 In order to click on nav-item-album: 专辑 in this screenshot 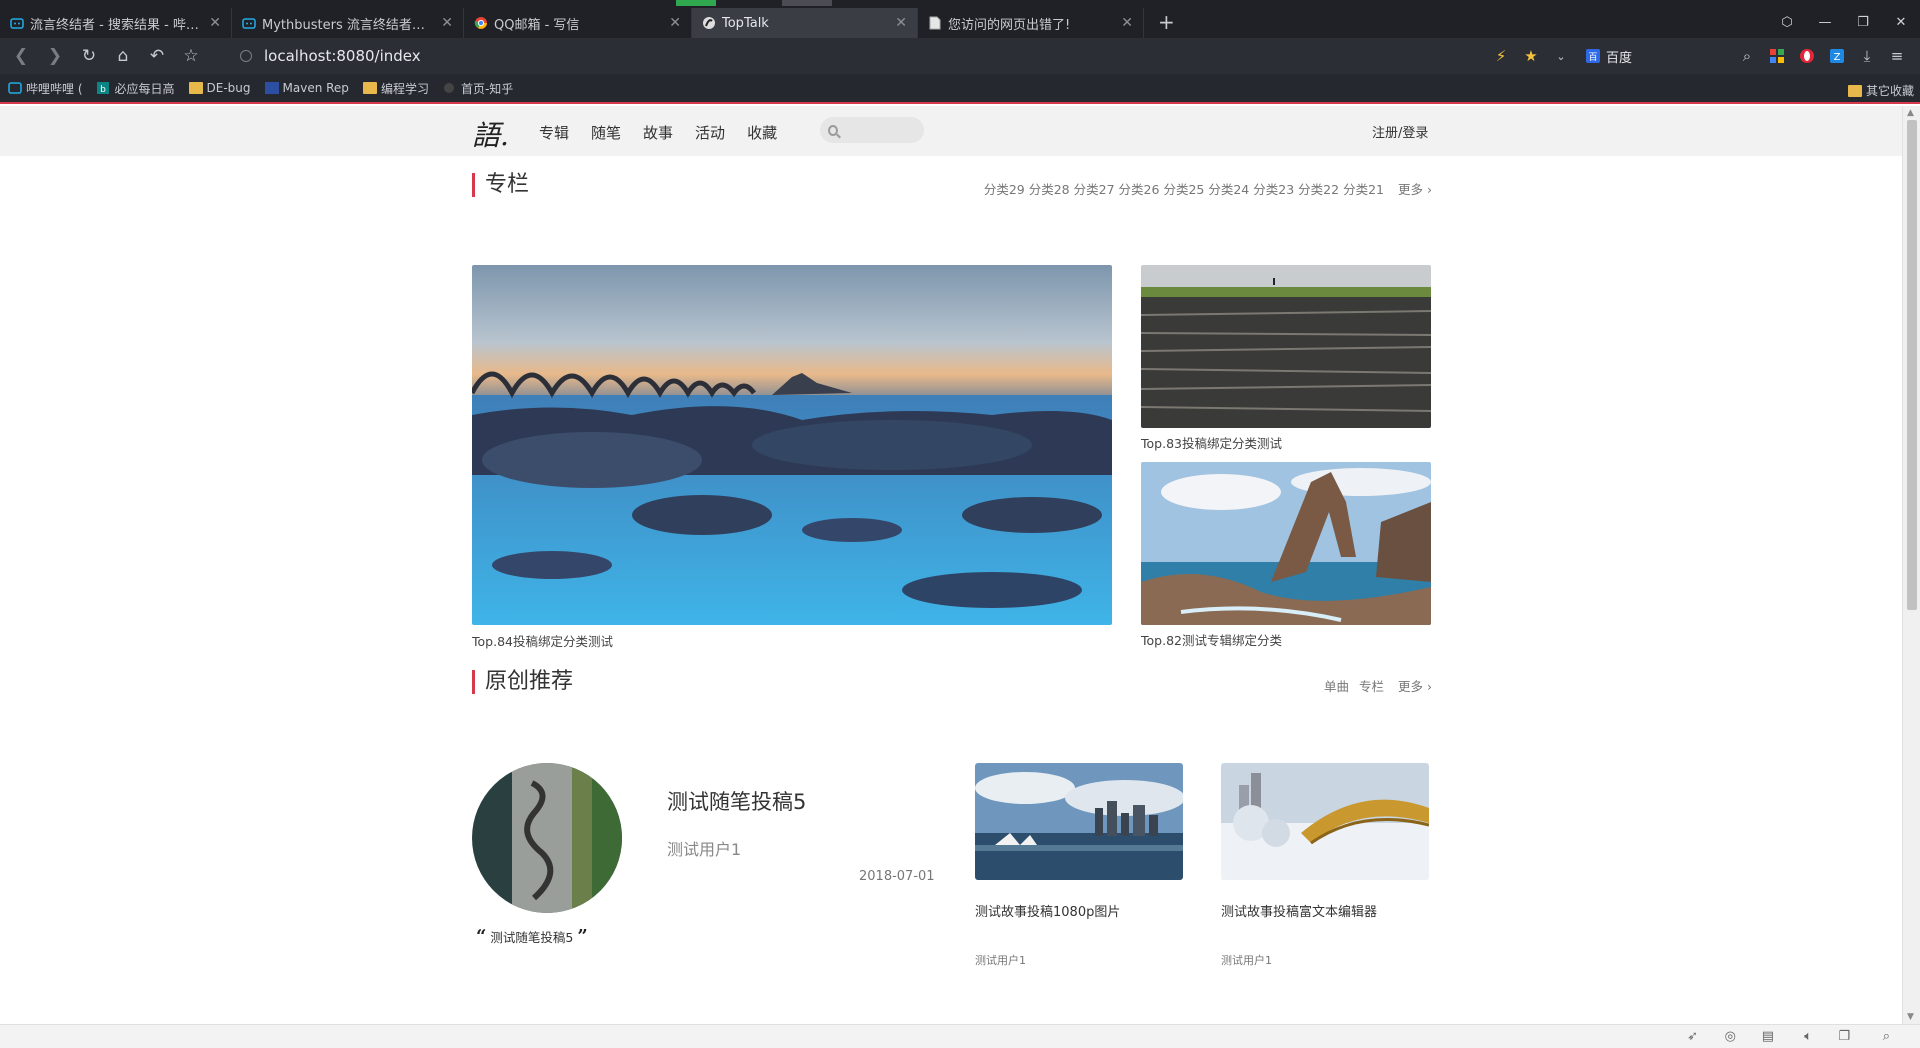, I will do `click(554, 132)`.